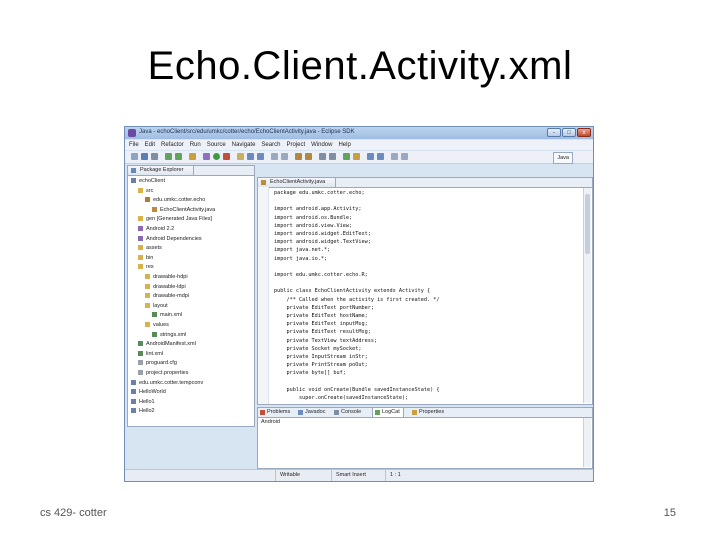 This screenshot has height=540, width=720. I want to click on print-icon, so click(154, 156).